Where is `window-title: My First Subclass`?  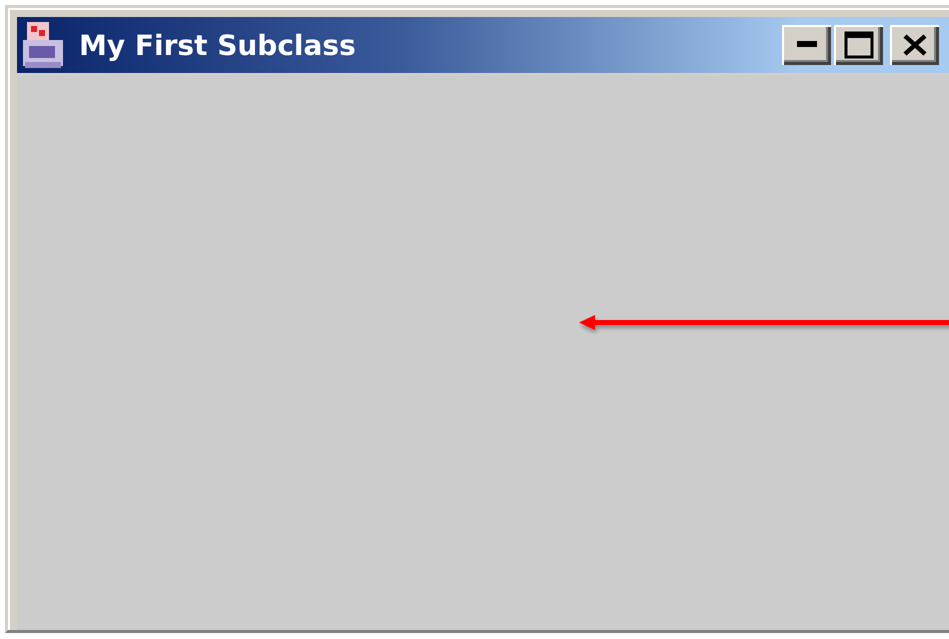 window-title: My First Subclass is located at coordinates (217, 45).